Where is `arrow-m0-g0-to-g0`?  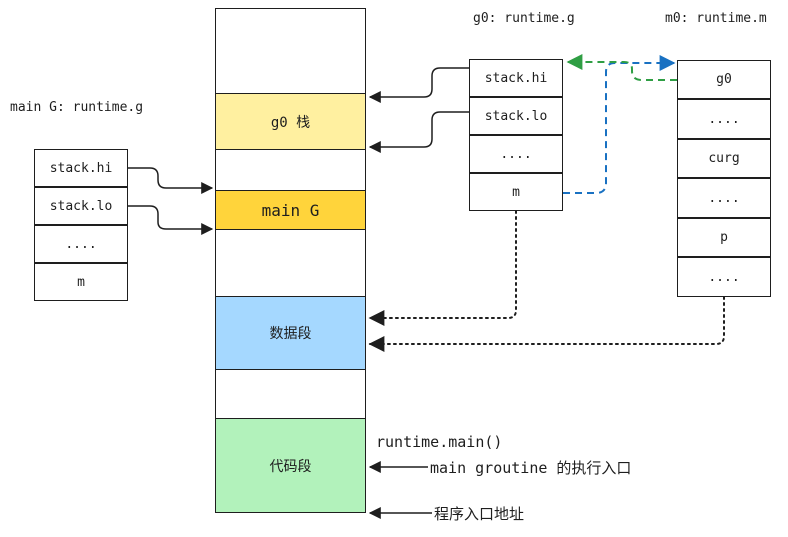 arrow-m0-g0-to-g0 is located at coordinates (621, 67).